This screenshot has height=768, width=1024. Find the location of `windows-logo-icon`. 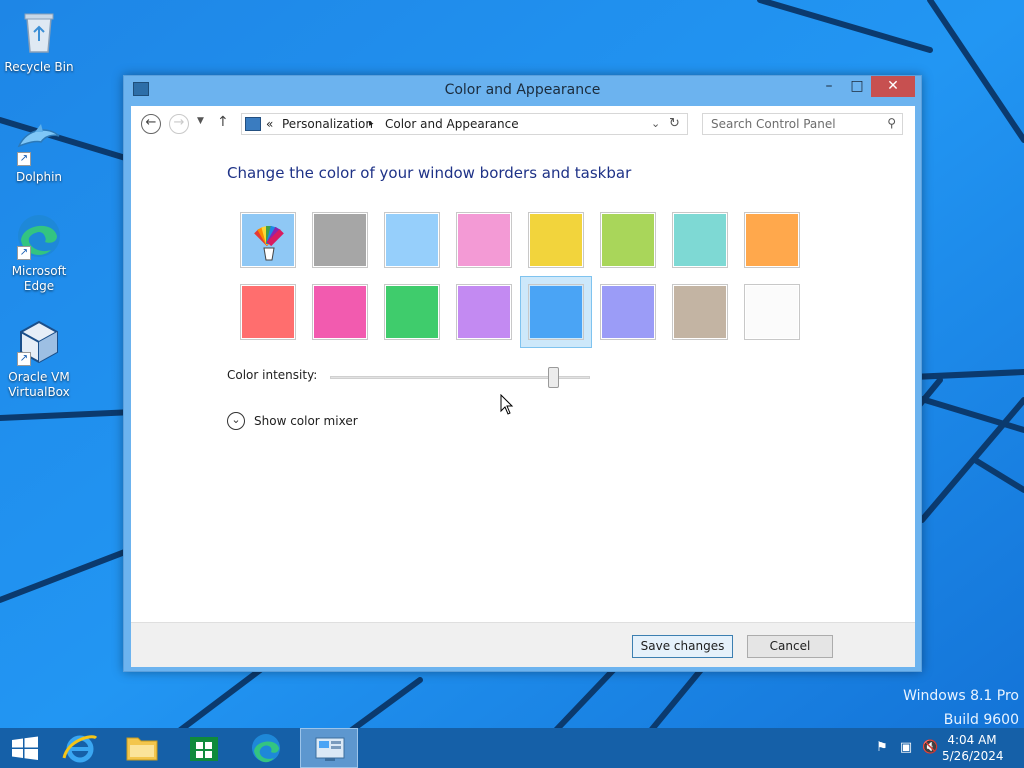

windows-logo-icon is located at coordinates (25, 748).